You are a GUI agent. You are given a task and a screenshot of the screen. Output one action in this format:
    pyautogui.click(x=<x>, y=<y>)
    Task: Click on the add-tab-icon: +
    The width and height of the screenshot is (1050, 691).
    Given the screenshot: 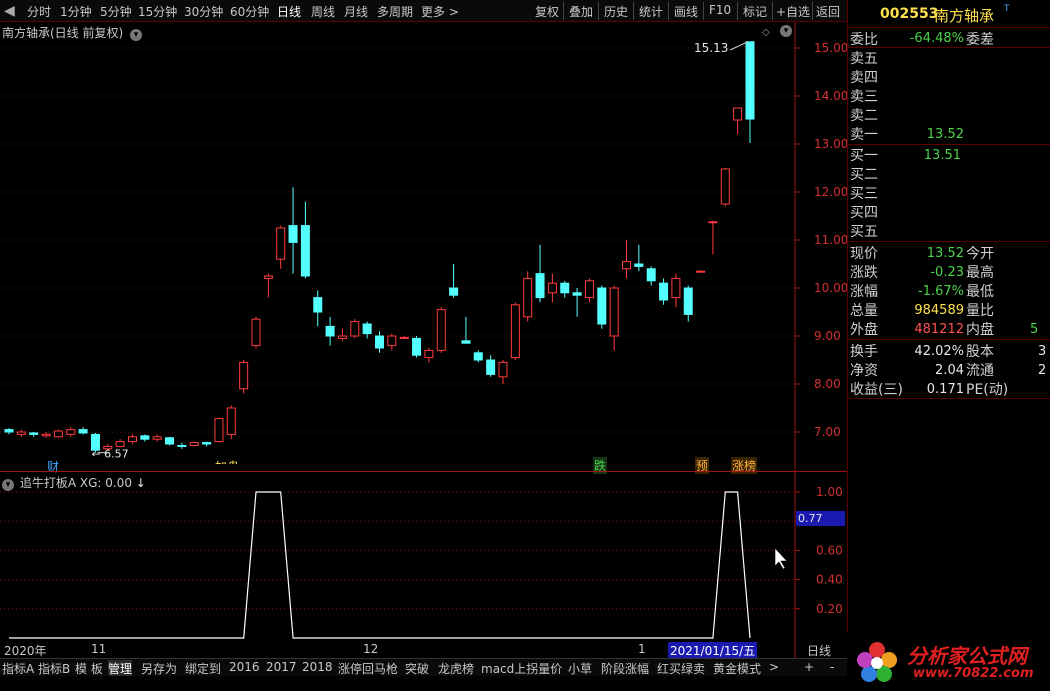 What is the action you would take?
    pyautogui.click(x=809, y=667)
    